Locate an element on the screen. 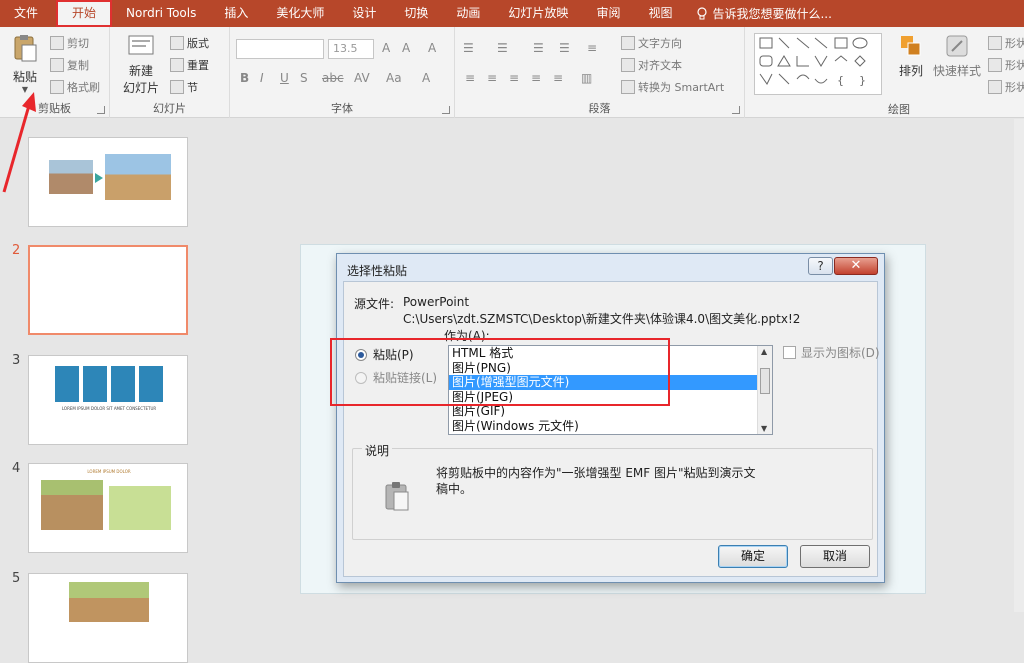 This screenshot has width=1024, height=663. font-size-dropdown: 13.5 is located at coordinates (351, 49).